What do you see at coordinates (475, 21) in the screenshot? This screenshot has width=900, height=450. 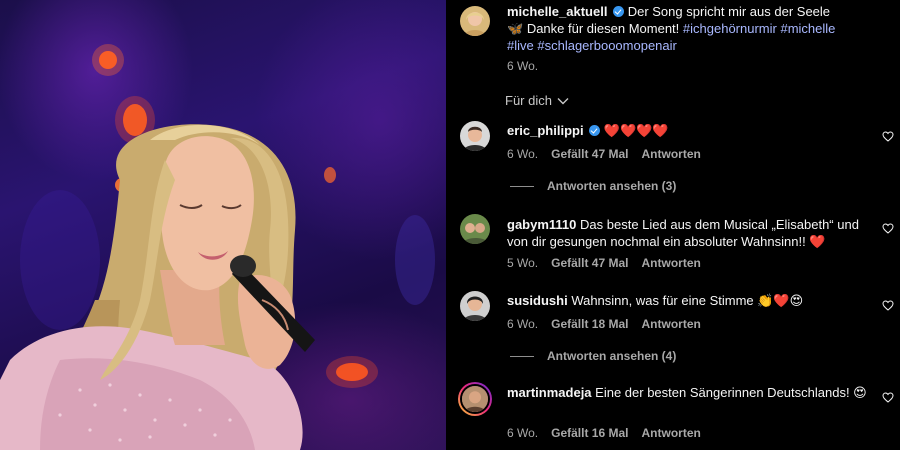 I see `post-author-avatar` at bounding box center [475, 21].